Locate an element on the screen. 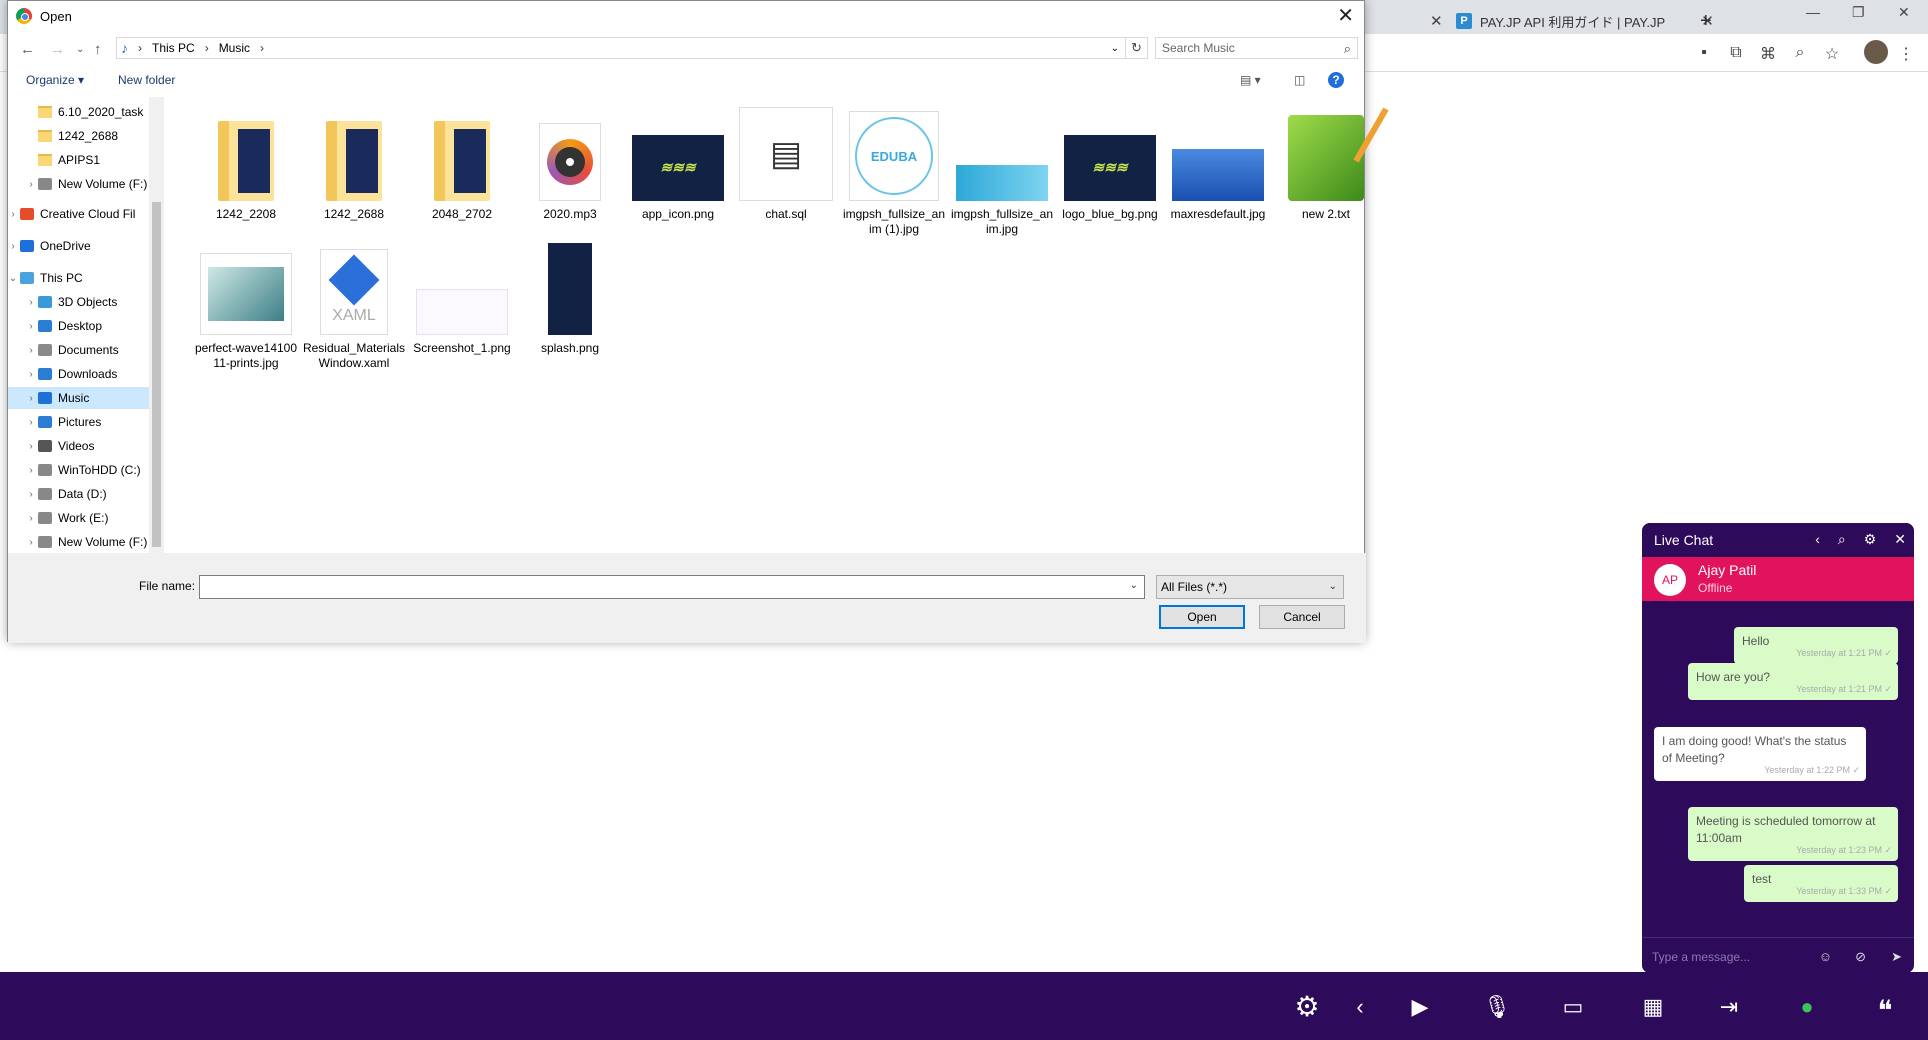 The image size is (1928, 1040). file-item: 1242_2208 is located at coordinates (246, 163).